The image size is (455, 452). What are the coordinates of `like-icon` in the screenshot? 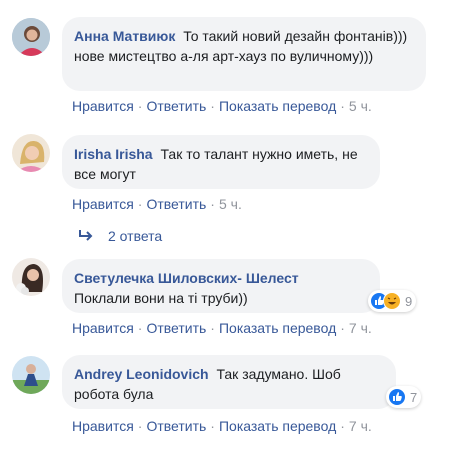 It's located at (397, 397).